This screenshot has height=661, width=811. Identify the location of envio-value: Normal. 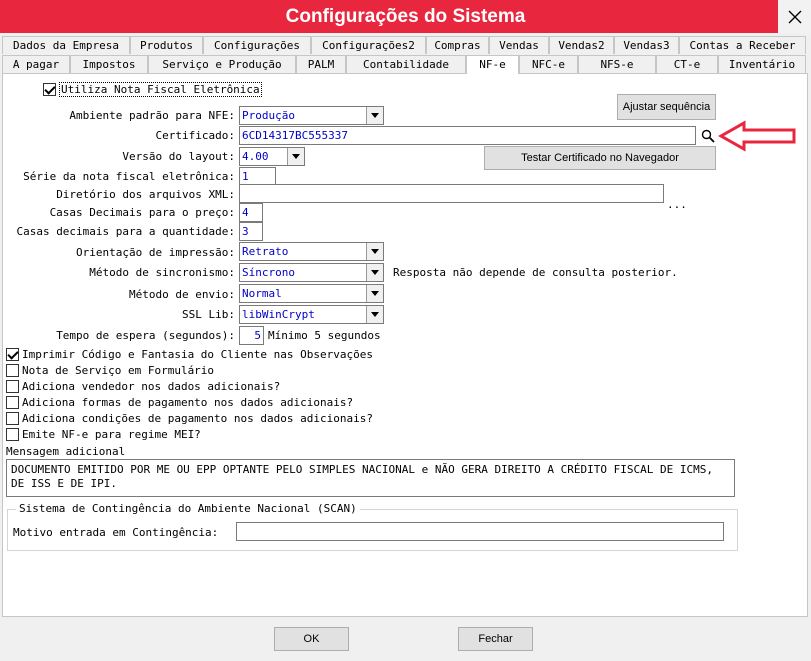
(262, 293).